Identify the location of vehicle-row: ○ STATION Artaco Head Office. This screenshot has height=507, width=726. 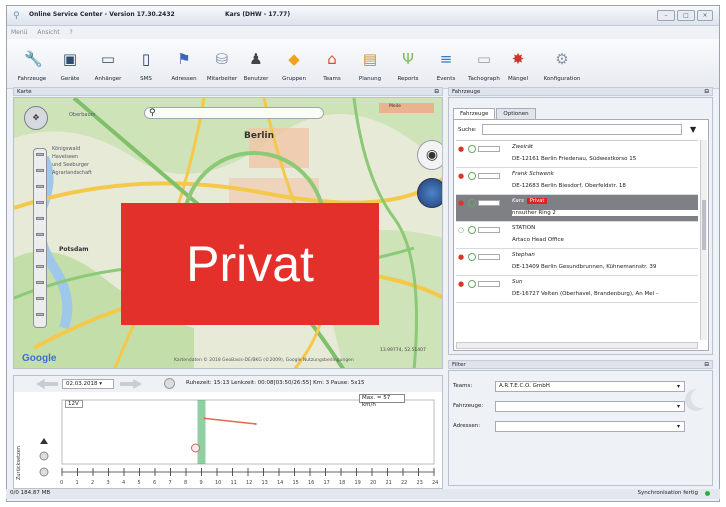
(577, 235).